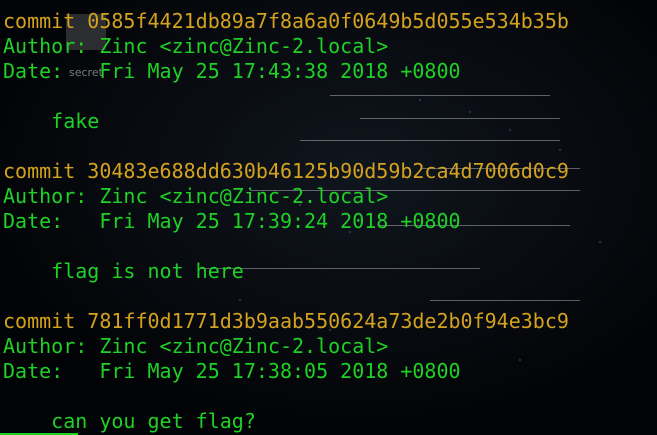 The width and height of the screenshot is (657, 435). I want to click on message-line: fake, so click(51, 121).